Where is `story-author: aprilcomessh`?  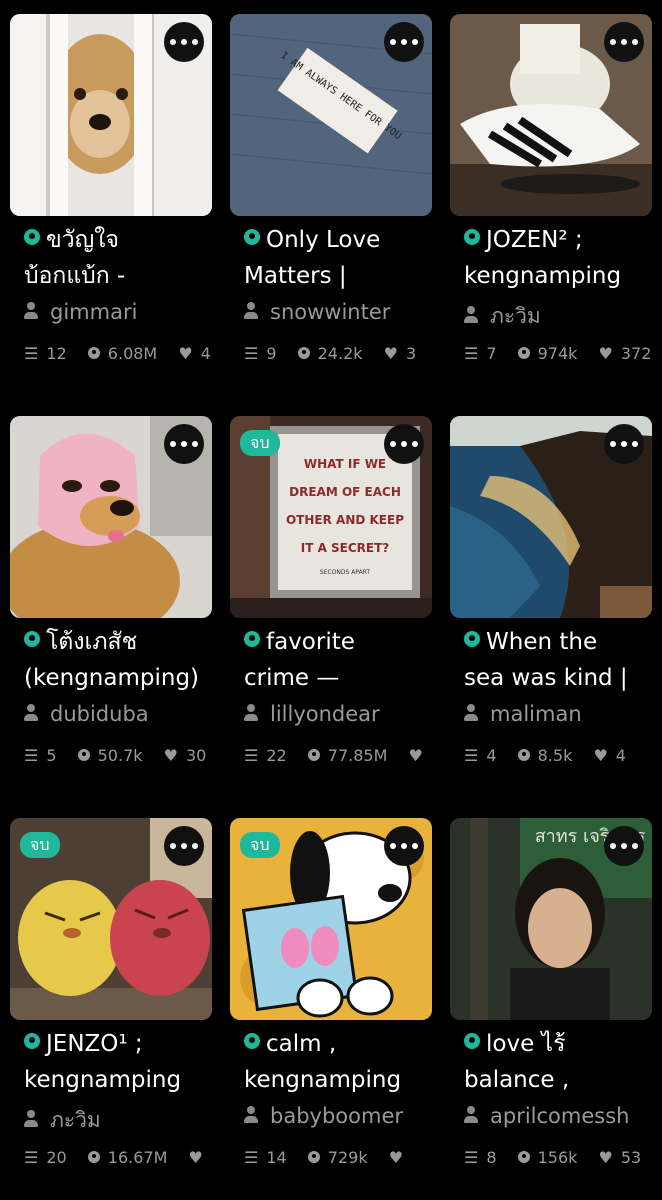
story-author: aprilcomessh is located at coordinates (546, 1116).